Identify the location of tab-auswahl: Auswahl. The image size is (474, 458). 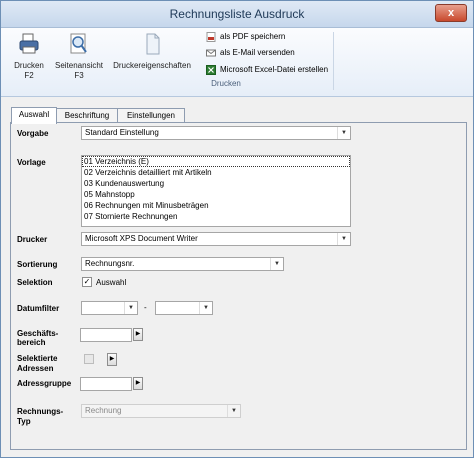
(34, 115).